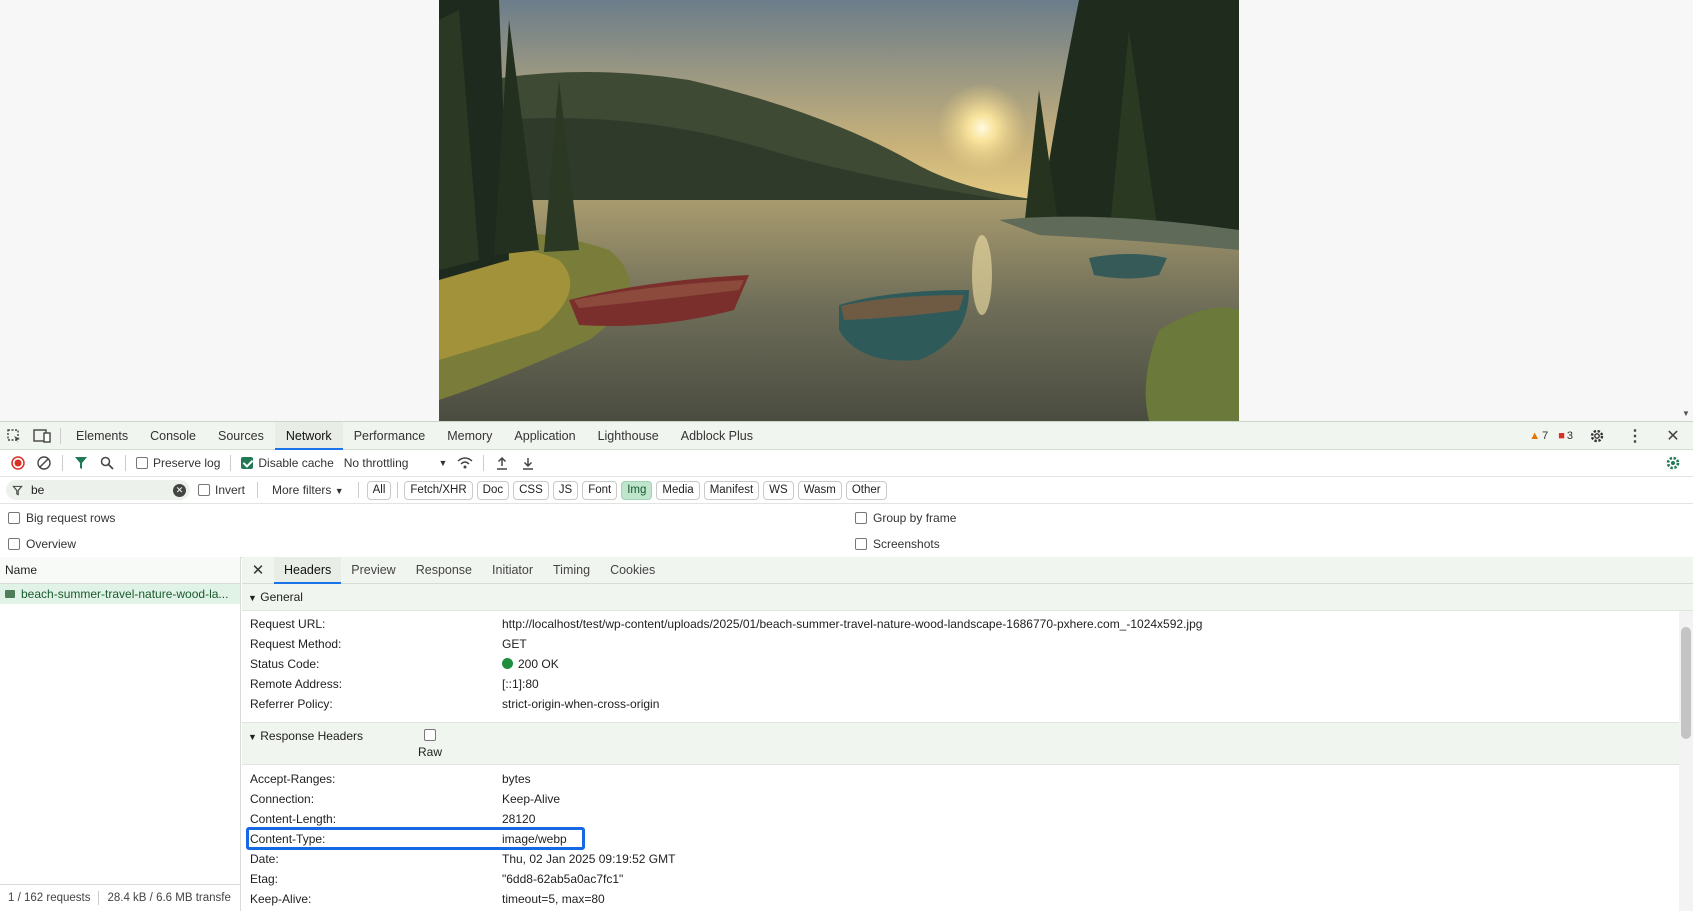 The width and height of the screenshot is (1693, 911). I want to click on preserve-log-checkbox: Preserve log, so click(178, 463).